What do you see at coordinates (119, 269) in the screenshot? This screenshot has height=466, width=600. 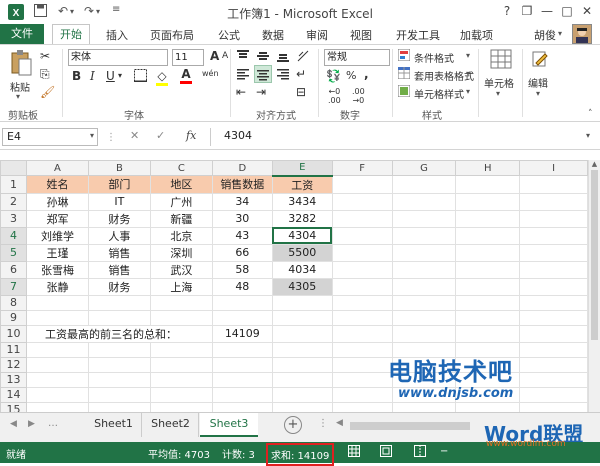 I see `cell: 销售` at bounding box center [119, 269].